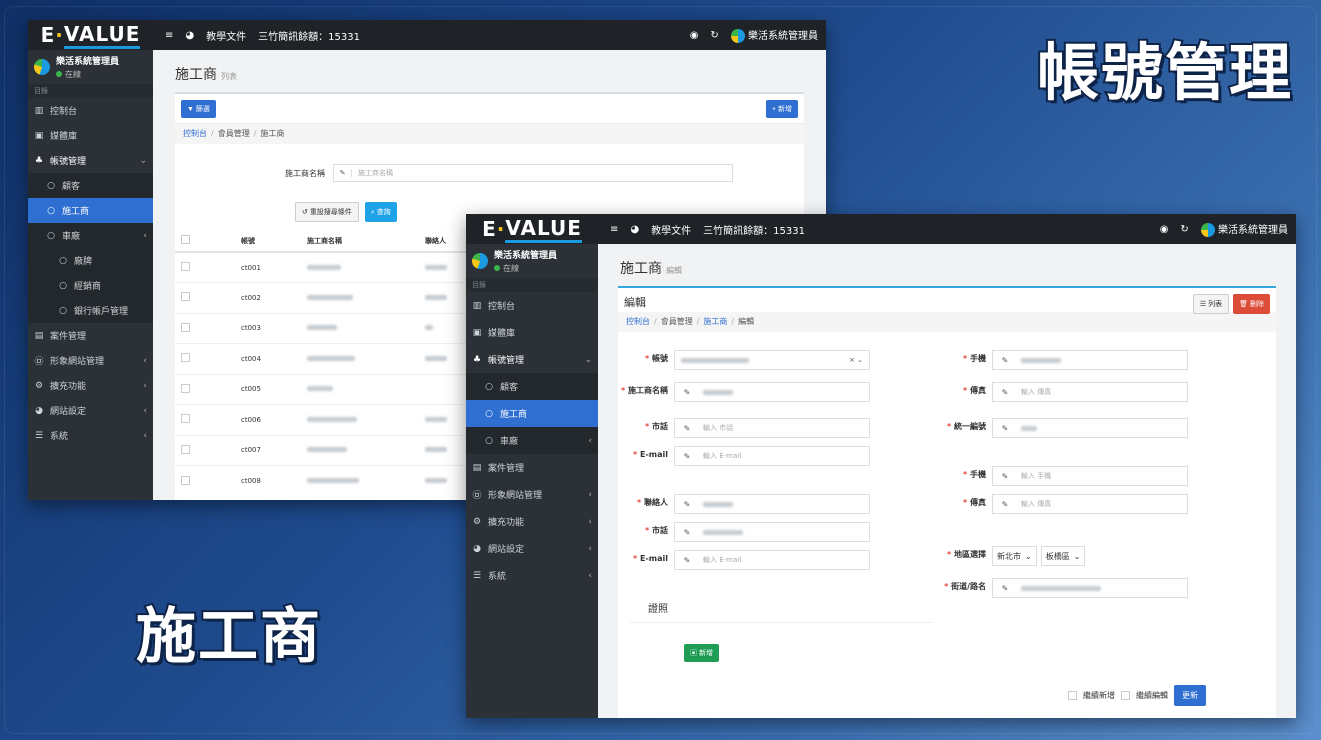  I want to click on select-all-checkbox, so click(185, 239).